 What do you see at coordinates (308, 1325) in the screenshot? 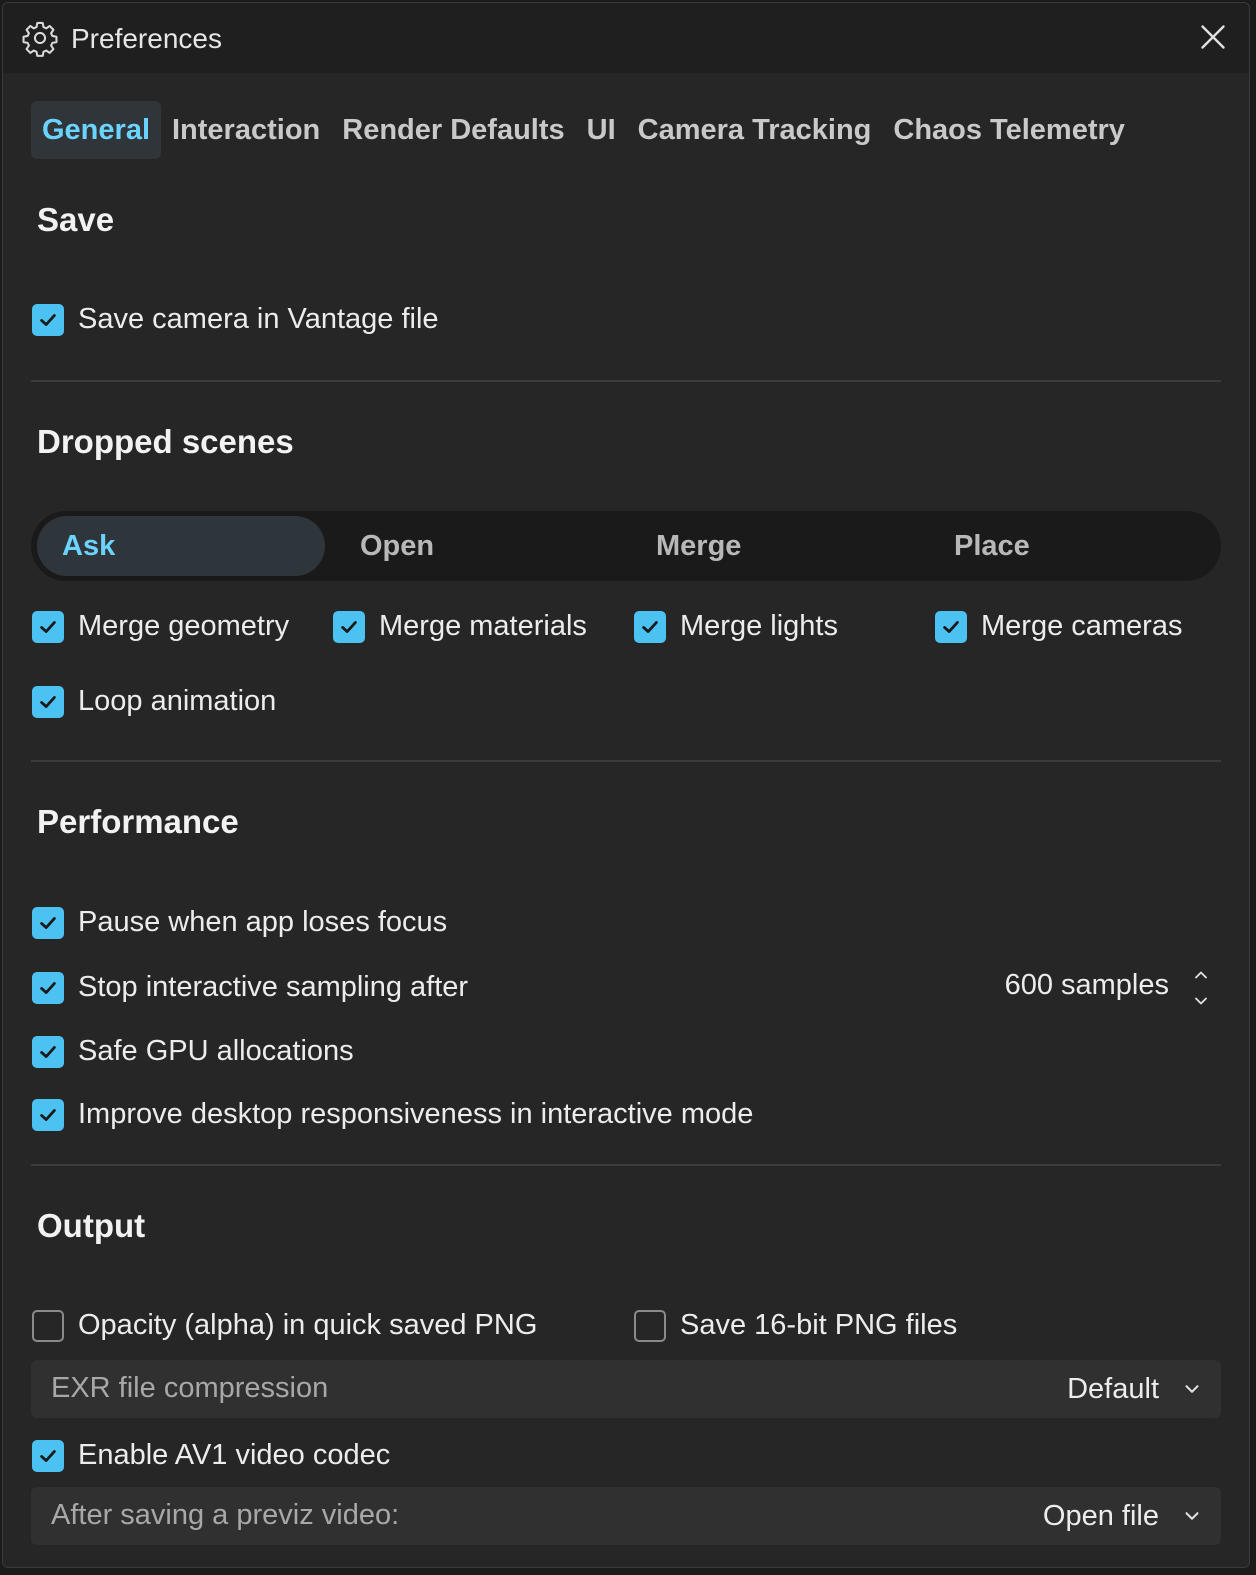
I see `checkbox-label: Opacity (alpha) in quick saved PNG` at bounding box center [308, 1325].